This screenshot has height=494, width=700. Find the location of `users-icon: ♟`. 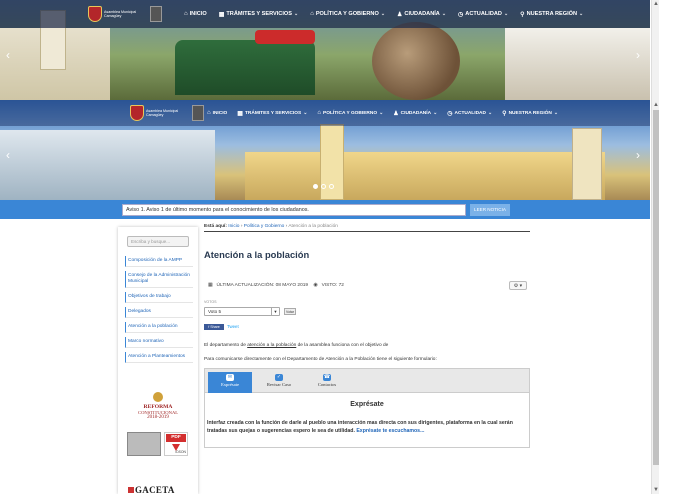

users-icon: ♟ is located at coordinates (400, 14).